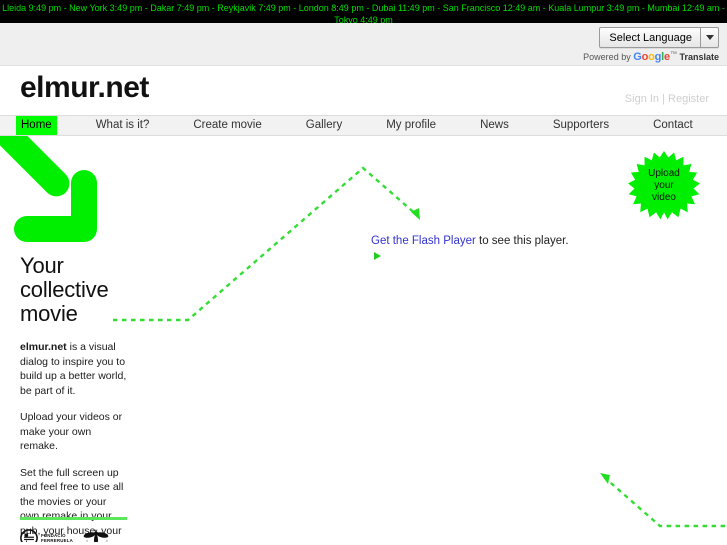 This screenshot has width=727, height=545. I want to click on fundacio-line2: FERRERUELA, so click(57, 540).